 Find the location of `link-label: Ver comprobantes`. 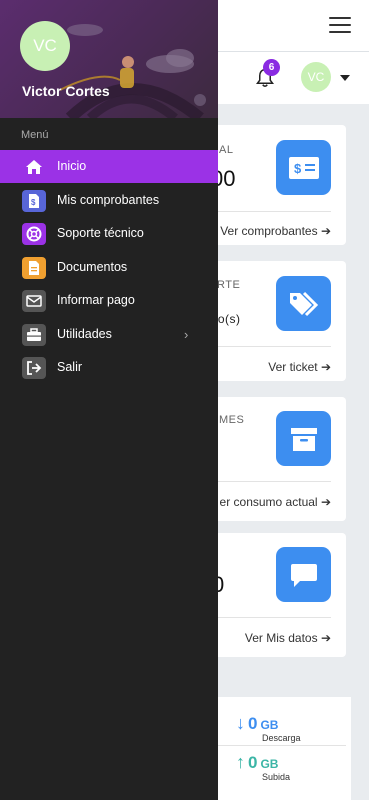

link-label: Ver comprobantes is located at coordinates (269, 231).